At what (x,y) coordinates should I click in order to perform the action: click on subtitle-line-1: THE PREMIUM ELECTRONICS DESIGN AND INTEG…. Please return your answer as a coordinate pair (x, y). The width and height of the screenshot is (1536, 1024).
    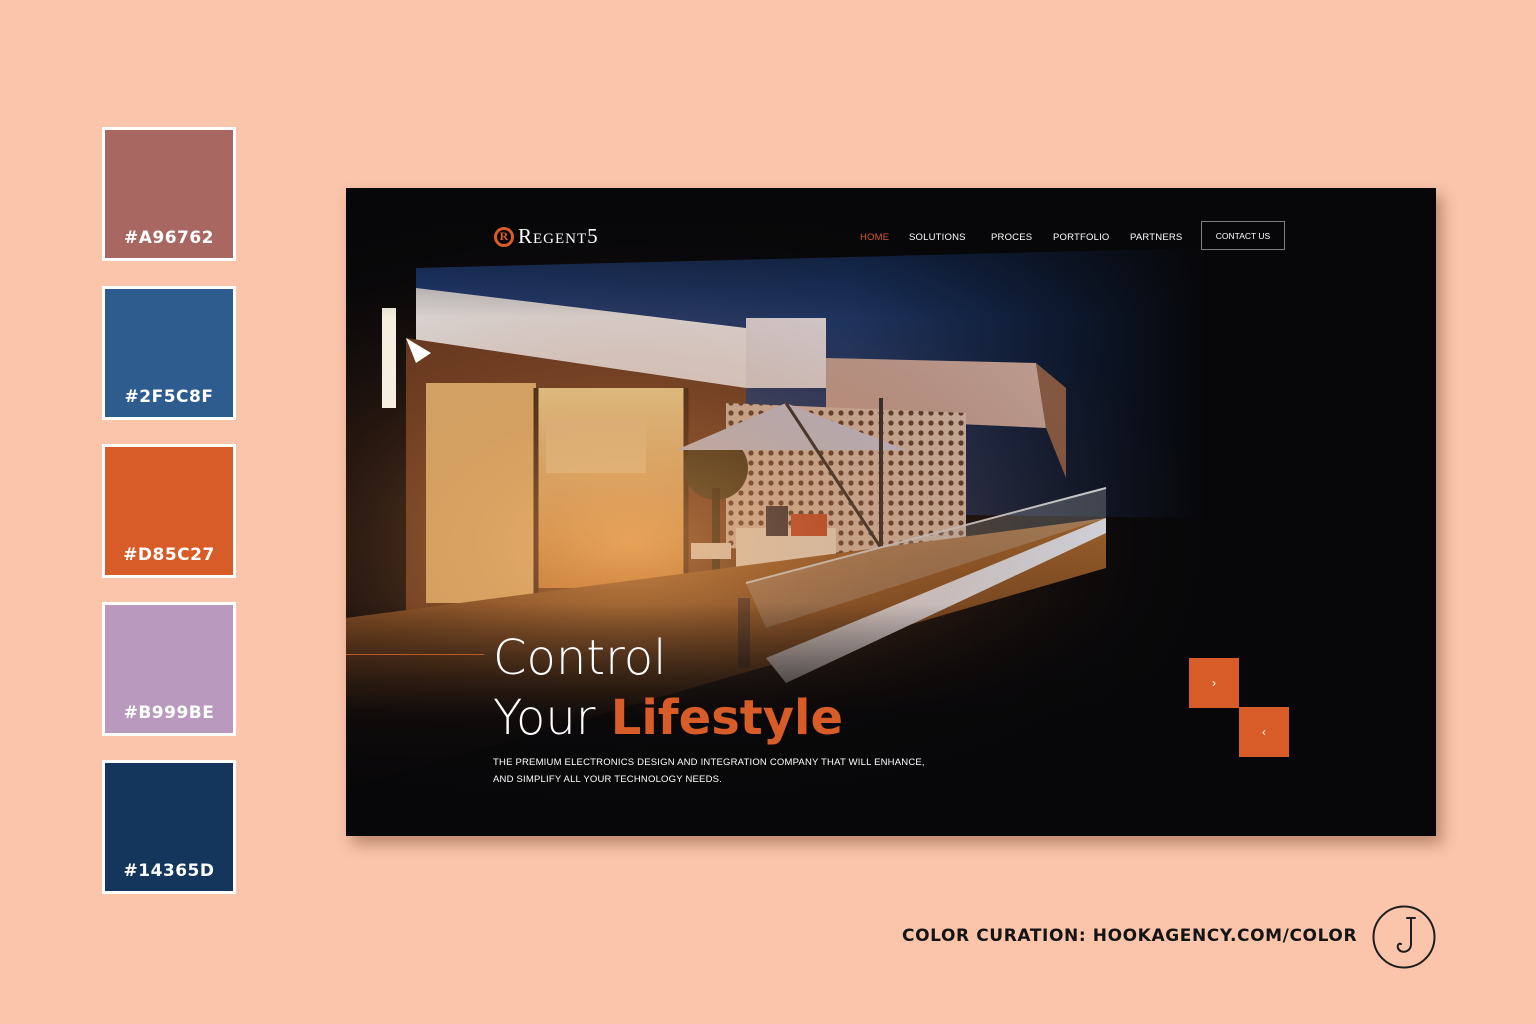
    Looking at the image, I should click on (709, 762).